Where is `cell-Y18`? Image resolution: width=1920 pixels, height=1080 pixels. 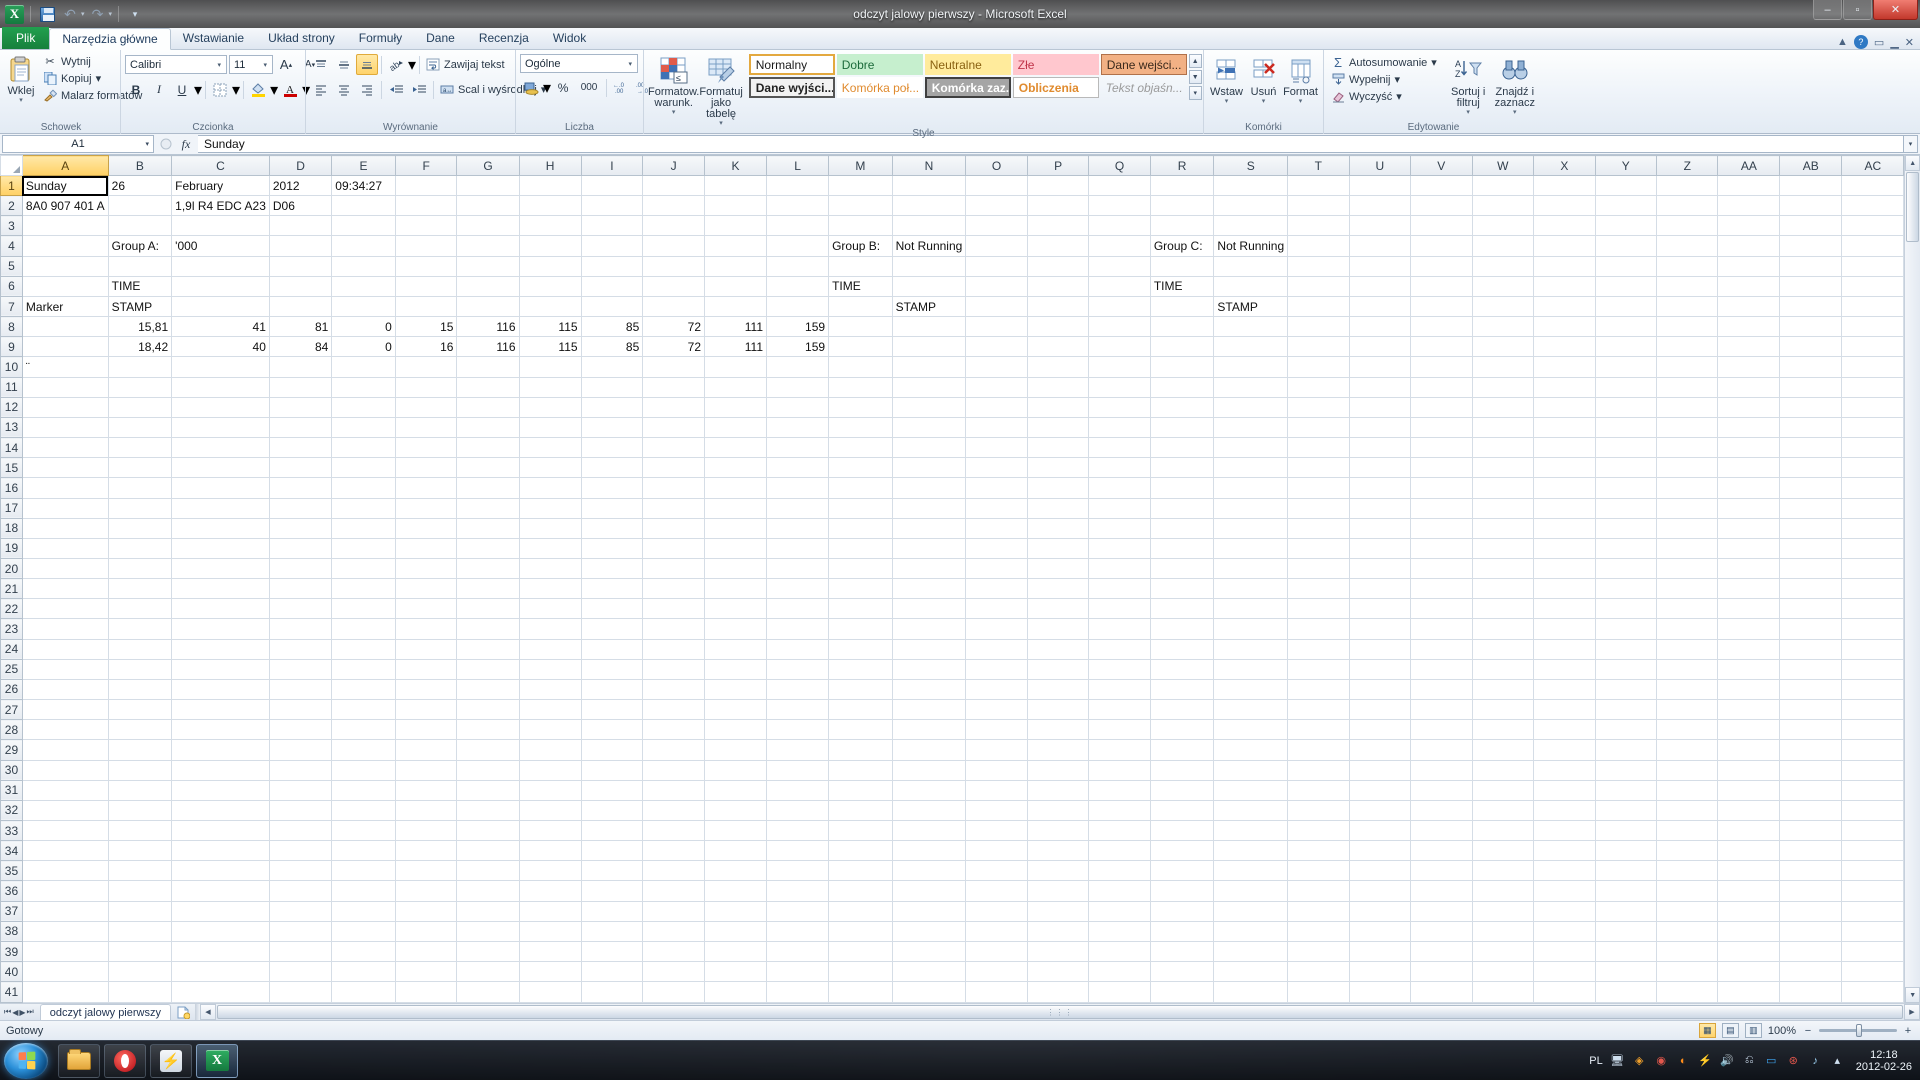
cell-Y18 is located at coordinates (1626, 528).